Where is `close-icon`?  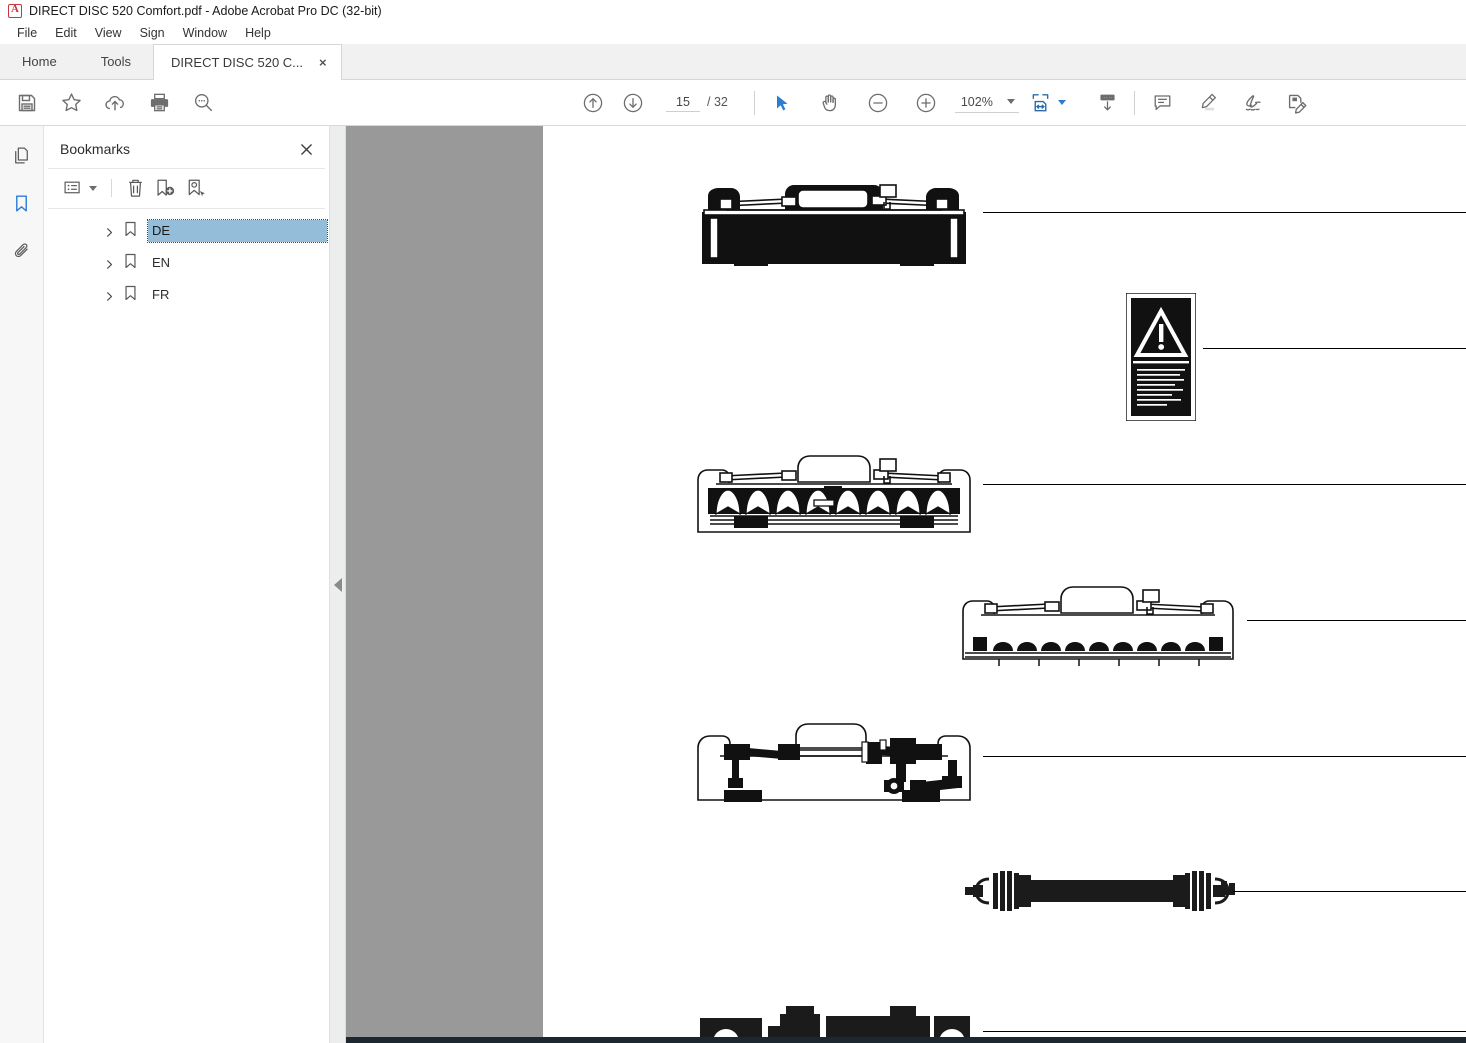 close-icon is located at coordinates (306, 149).